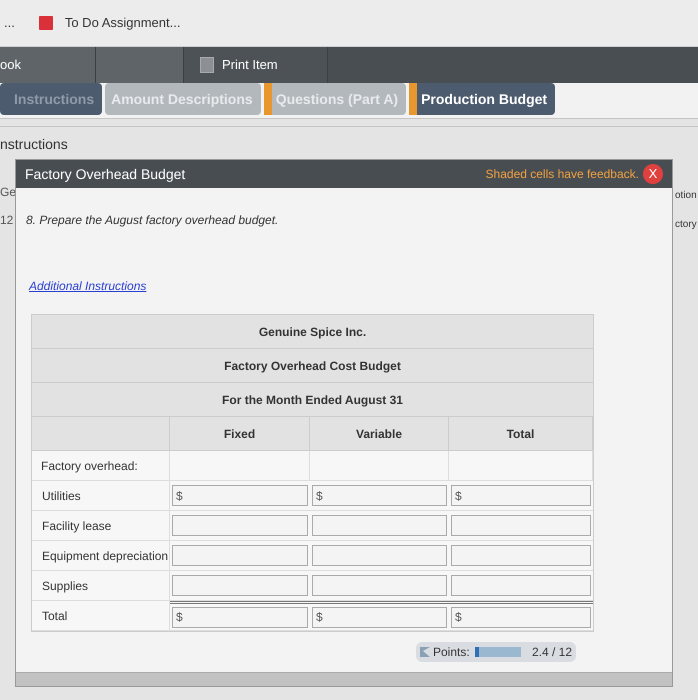  Describe the element at coordinates (312, 366) in the screenshot. I see `table-heading: Factory Overhead Cost Budget` at that location.